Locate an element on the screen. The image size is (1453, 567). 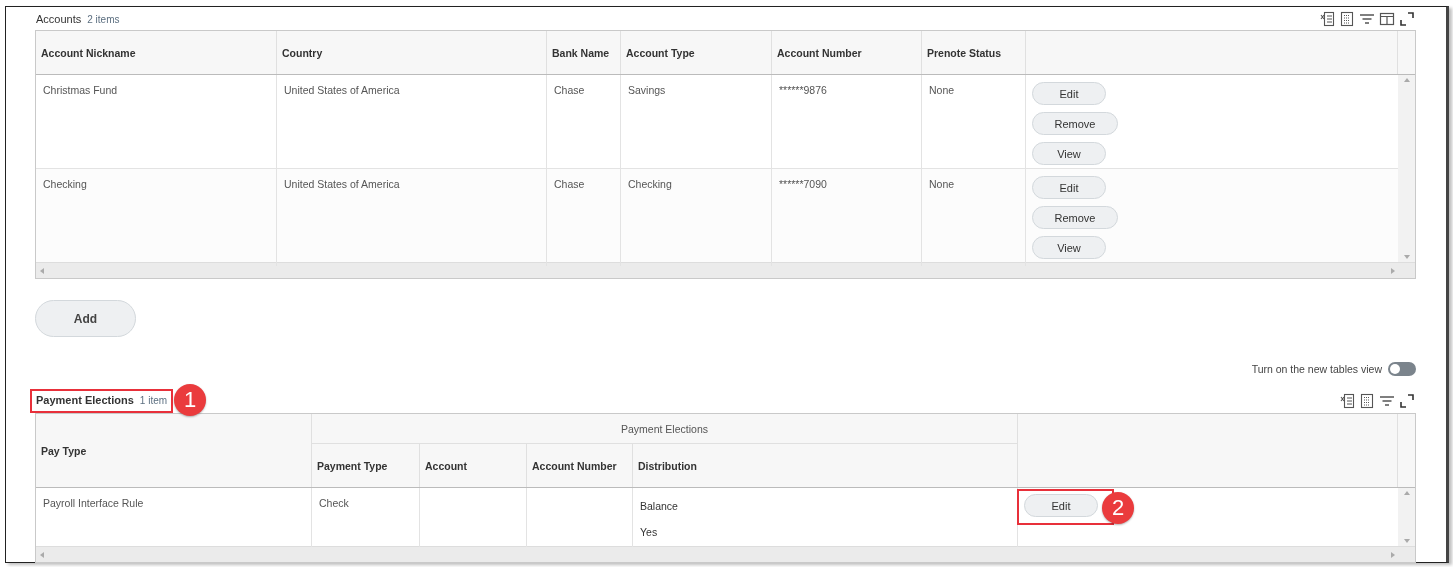
table-cell: Savings is located at coordinates (647, 90).